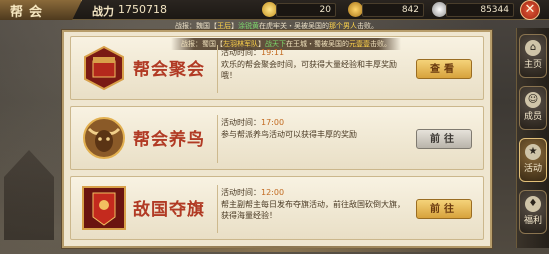 Image resolution: width=549 pixels, height=254 pixels. What do you see at coordinates (169, 70) in the screenshot?
I see `event-title: 帮会聚会` at bounding box center [169, 70].